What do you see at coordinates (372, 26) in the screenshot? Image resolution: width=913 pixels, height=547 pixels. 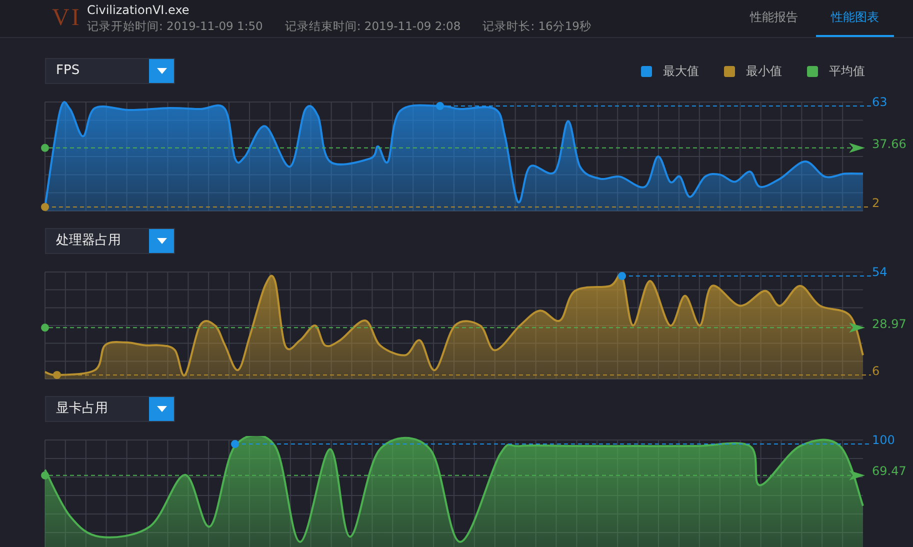 I see `record-info: 记录结束时间: 2019-11-09 2:08` at bounding box center [372, 26].